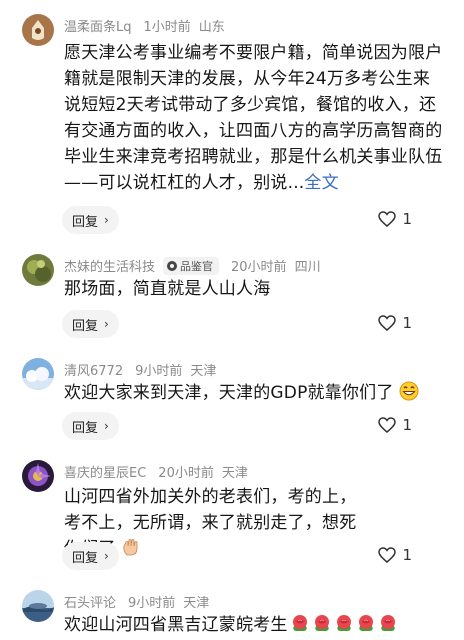 The height and width of the screenshot is (640, 464). I want to click on username: 清风6772, so click(93, 369).